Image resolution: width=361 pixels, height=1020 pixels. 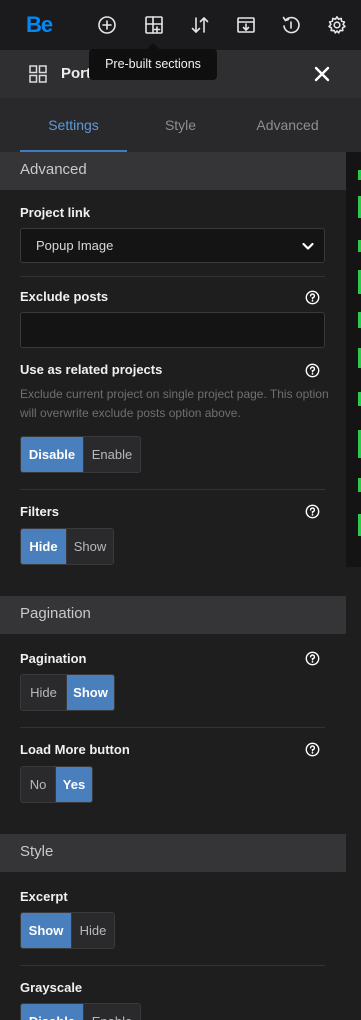 I want to click on project-link-select: Popup Image, so click(x=172, y=245).